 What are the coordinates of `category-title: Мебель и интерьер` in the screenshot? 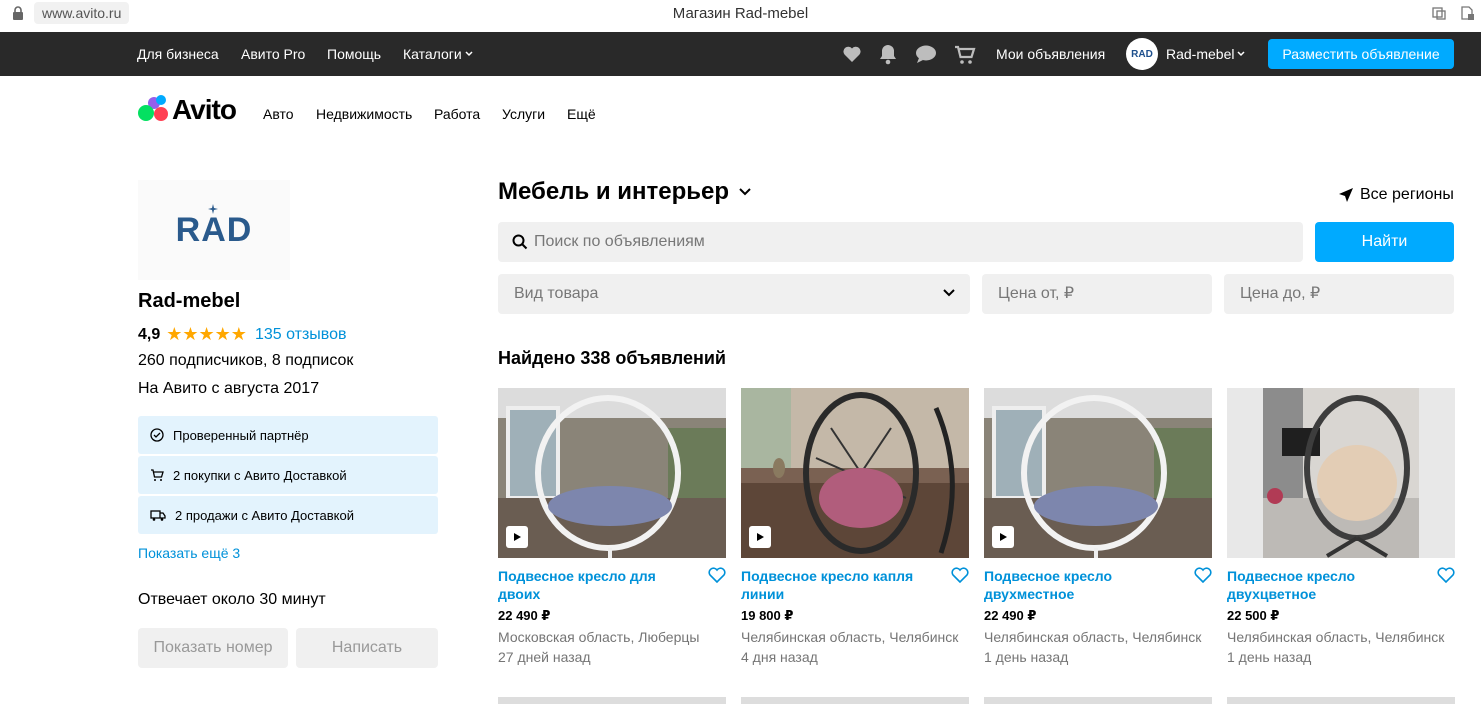 It's located at (614, 191).